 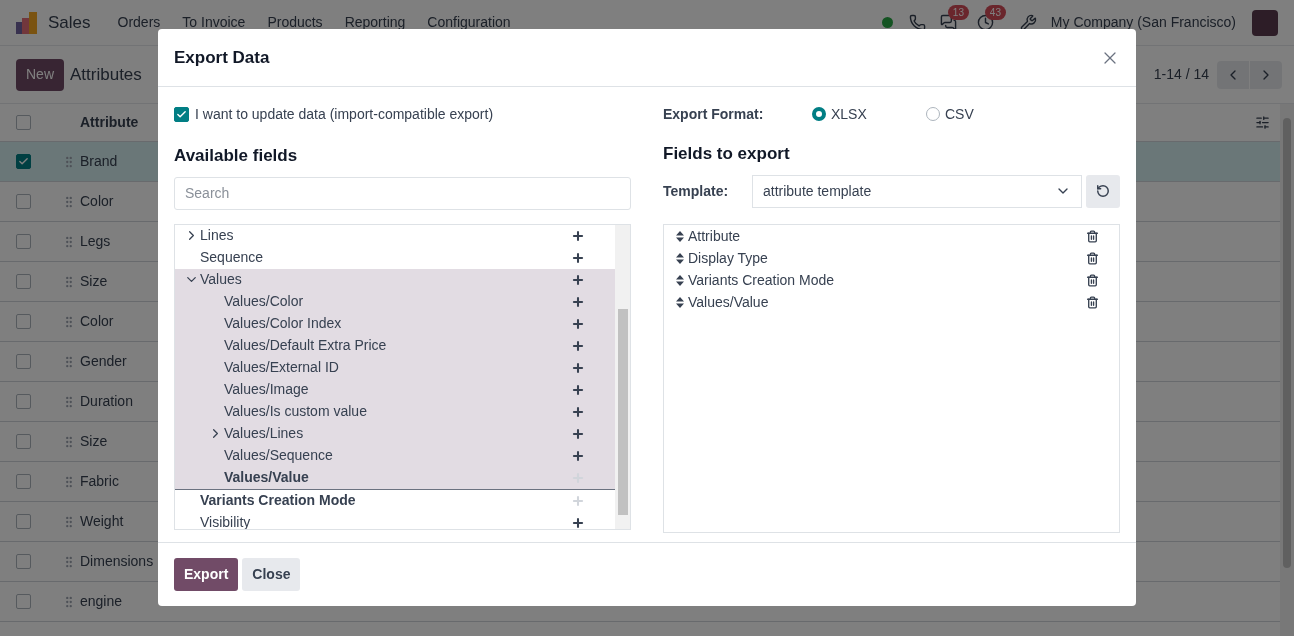 I want to click on column-header: Attribute, so click(x=109, y=122).